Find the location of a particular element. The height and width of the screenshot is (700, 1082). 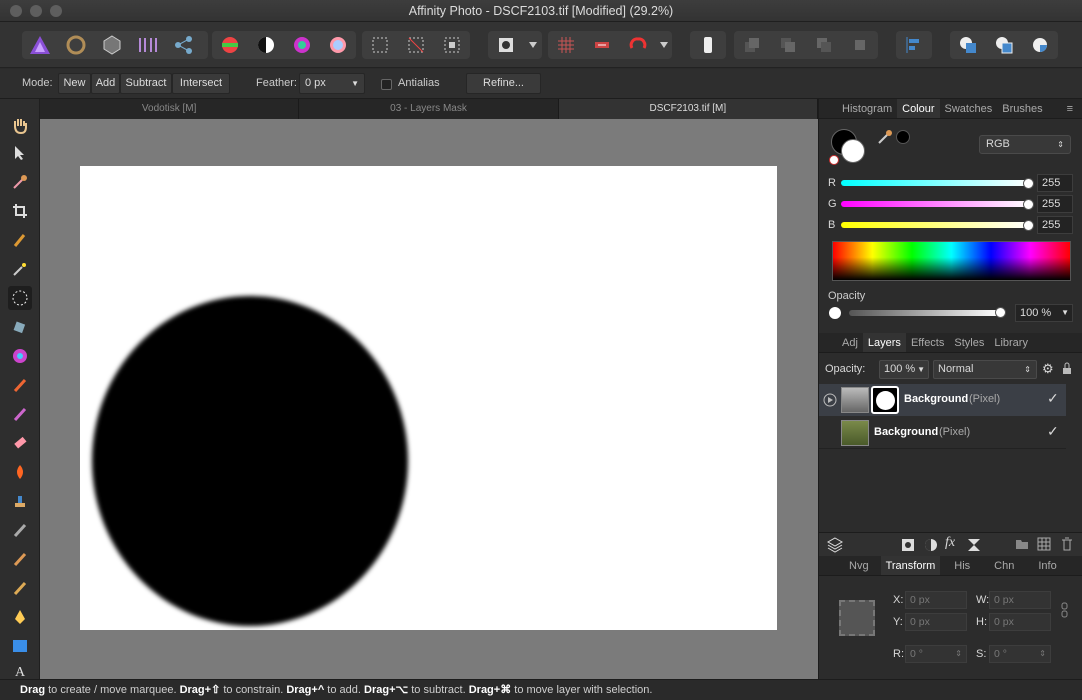

snapping-magnet-icon is located at coordinates (638, 45).